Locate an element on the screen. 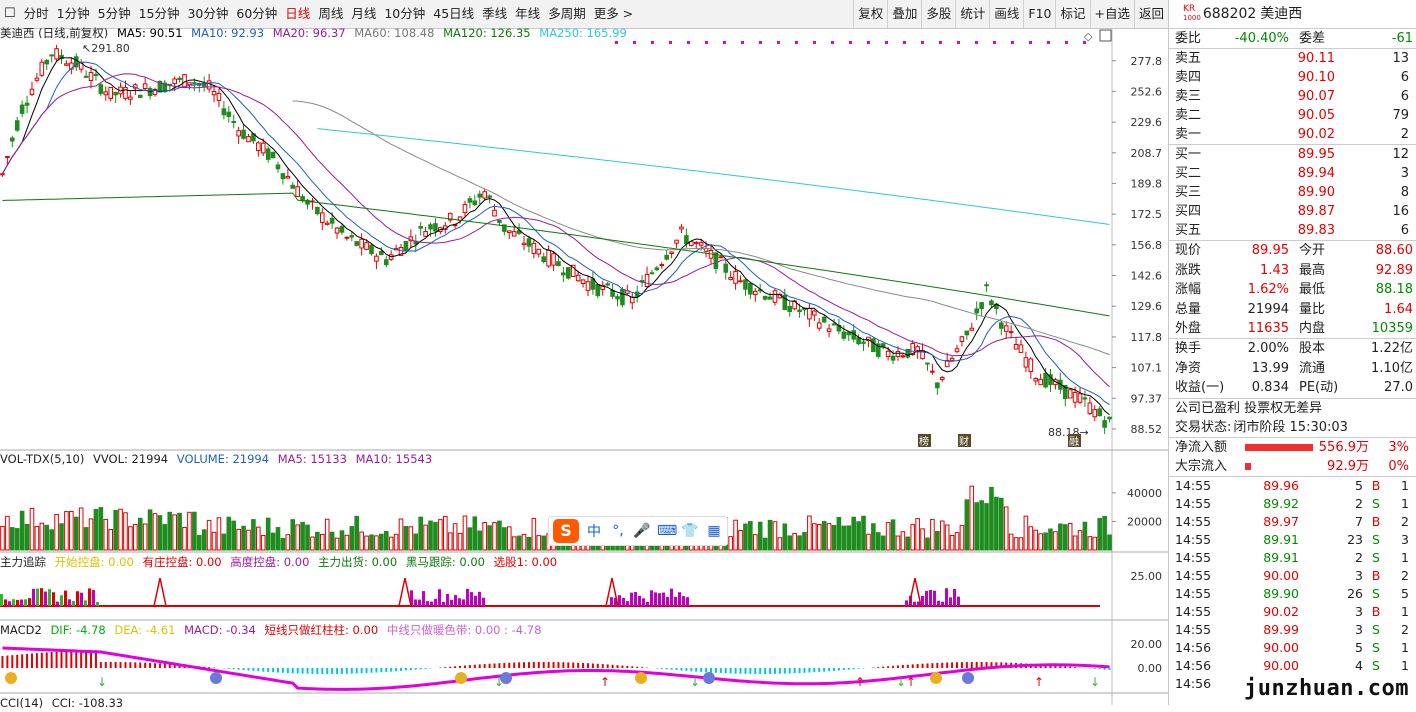 Image resolution: width=1416 pixels, height=712 pixels. toolbar-button-5: F10 is located at coordinates (1039, 14).